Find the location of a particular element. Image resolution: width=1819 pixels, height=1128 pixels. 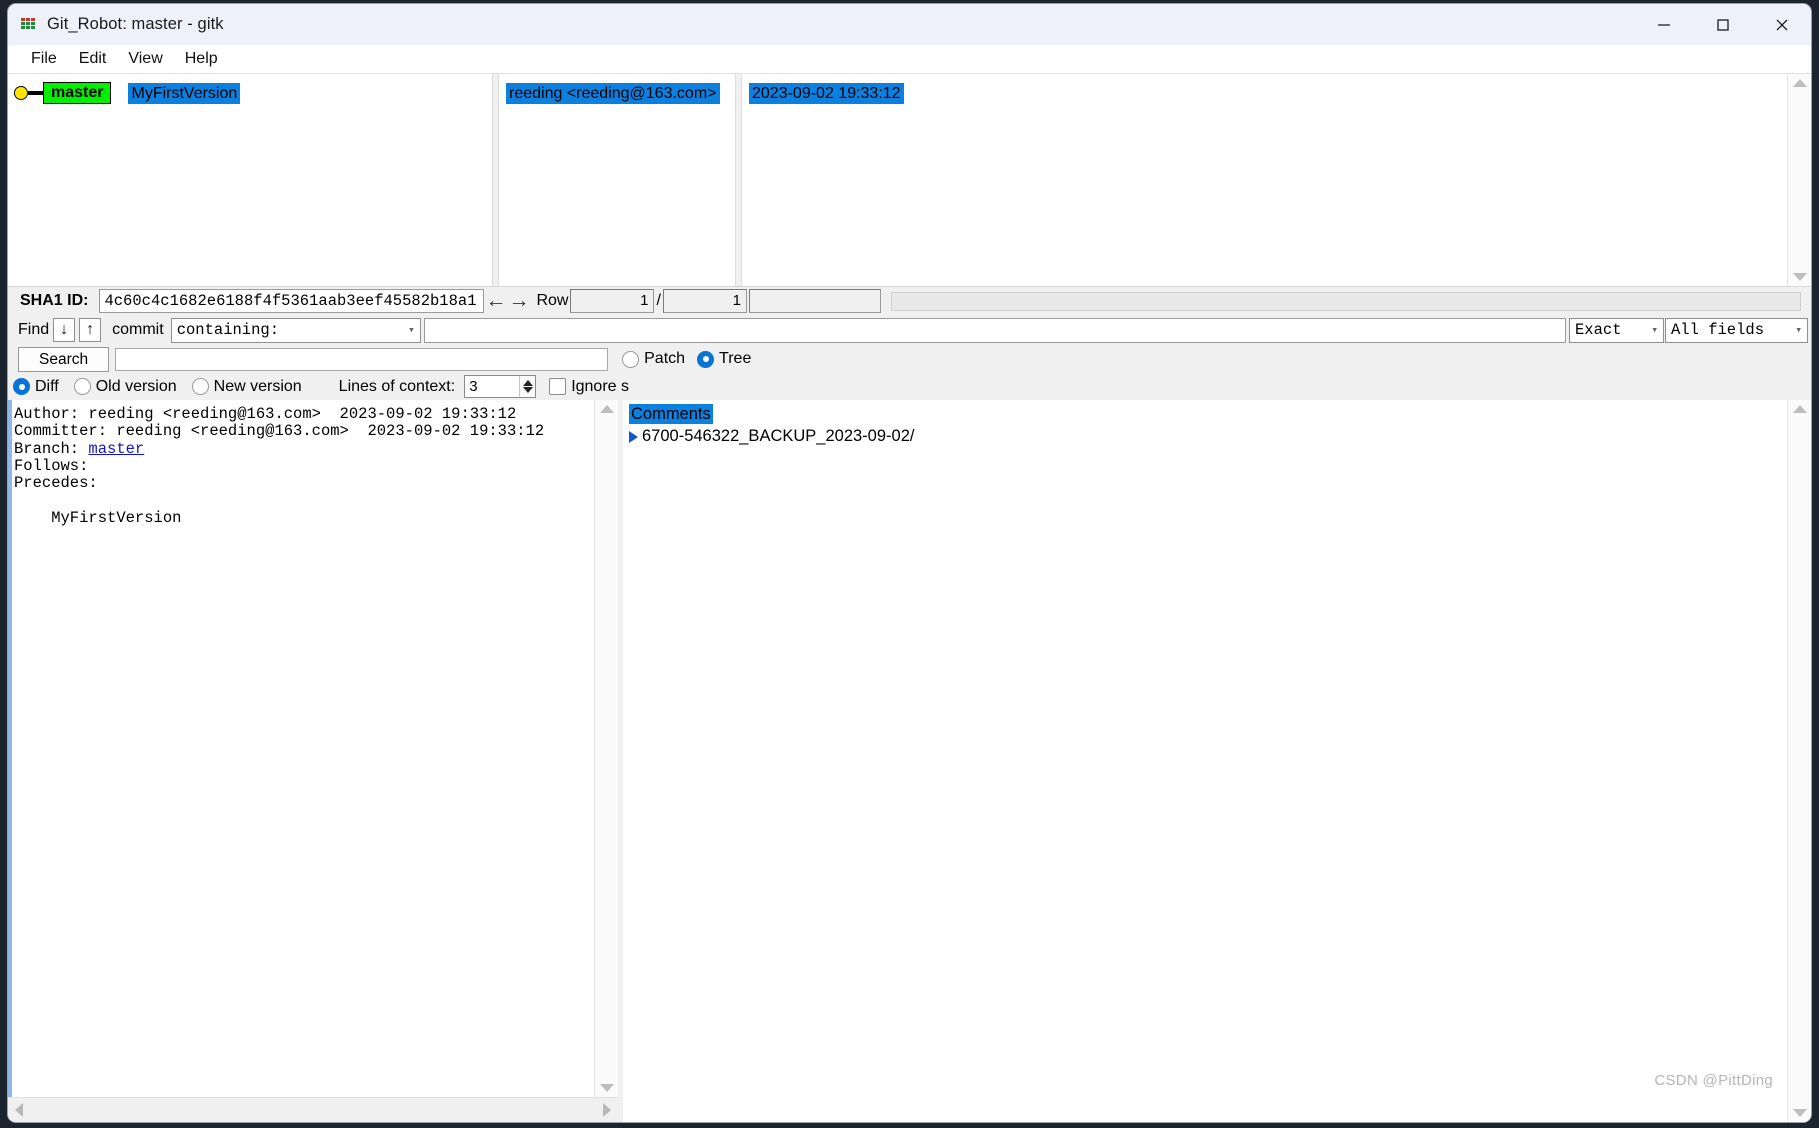

commit-author-column: reeding <reeding@163.com> is located at coordinates (617, 180).